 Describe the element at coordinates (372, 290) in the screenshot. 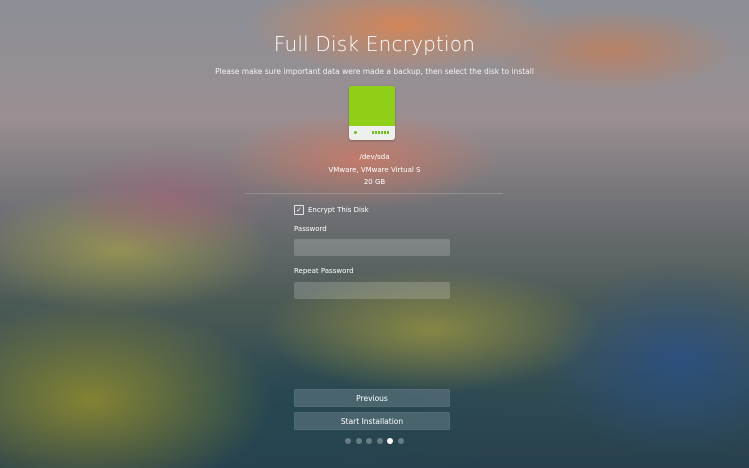

I see `repeat-password-input` at that location.